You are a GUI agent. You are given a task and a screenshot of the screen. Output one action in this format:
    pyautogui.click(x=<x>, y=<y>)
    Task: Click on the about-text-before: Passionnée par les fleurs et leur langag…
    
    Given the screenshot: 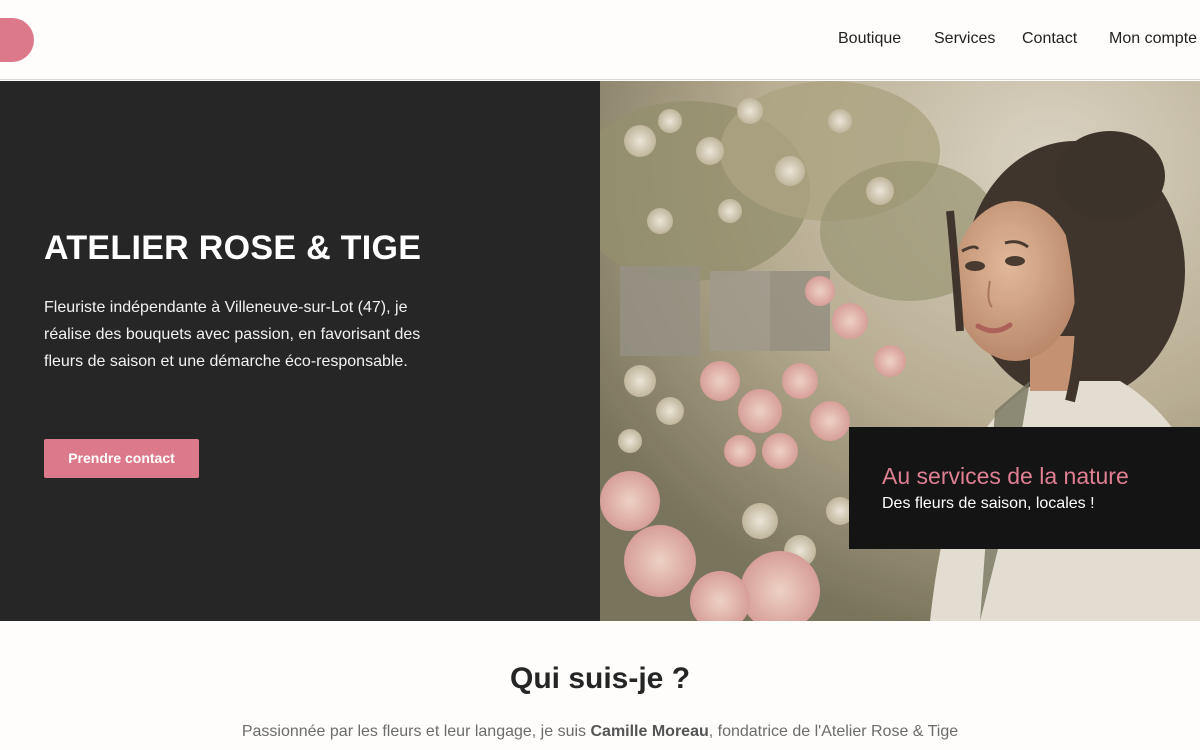 What is the action you would take?
    pyautogui.click(x=416, y=731)
    